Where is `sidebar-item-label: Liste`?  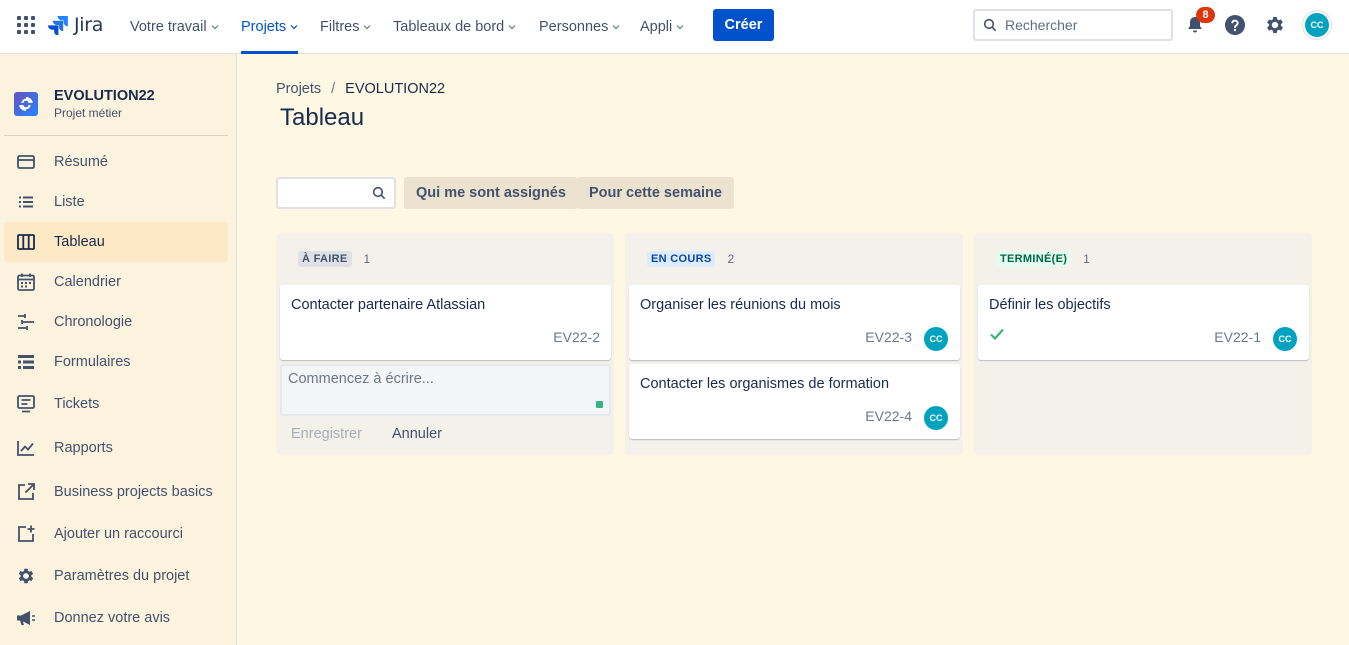
sidebar-item-label: Liste is located at coordinates (69, 202).